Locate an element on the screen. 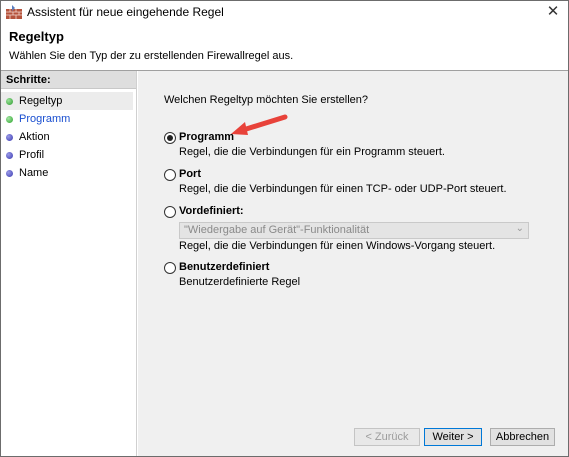  rule-type-question: Welchen Regeltyp möchten Sie erstellen? is located at coordinates (266, 100).